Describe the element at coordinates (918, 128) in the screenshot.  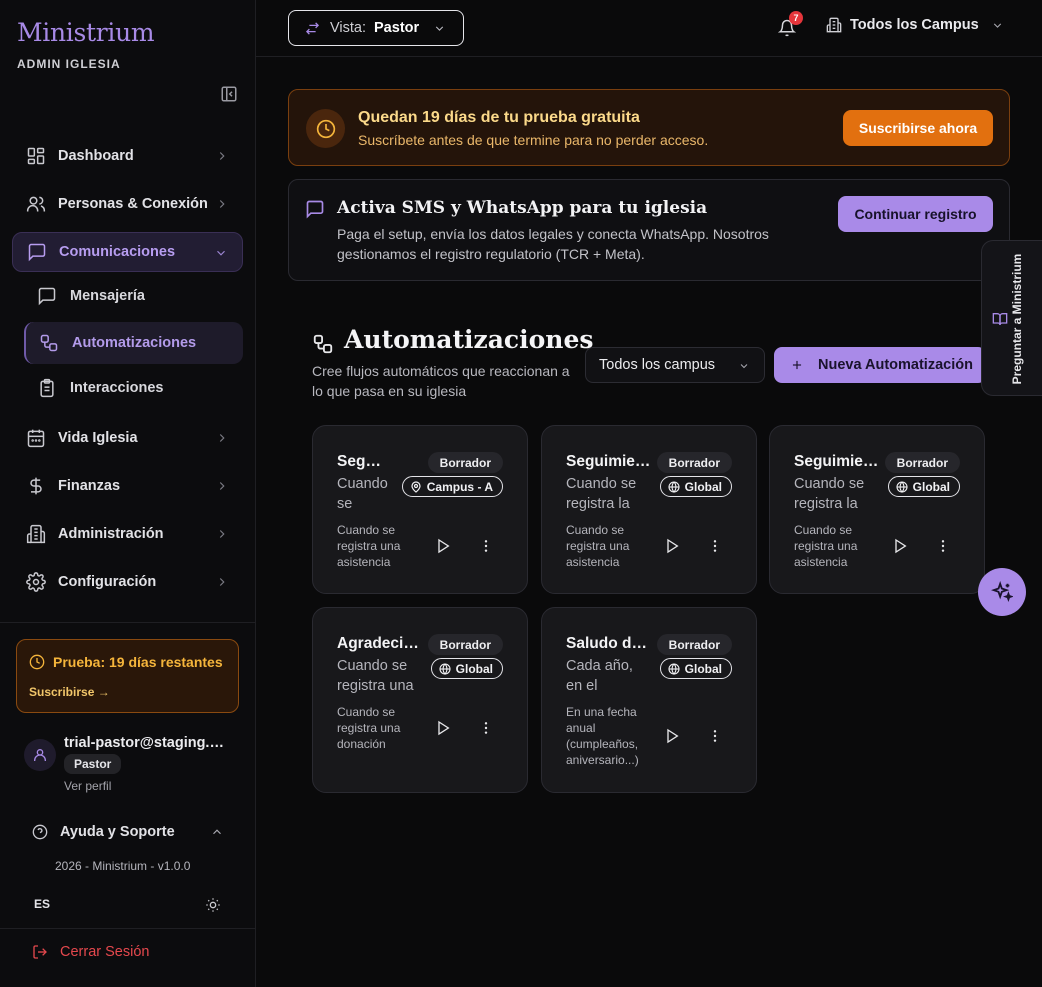
I see `subscribe-now-button: Suscribirse ahora` at that location.